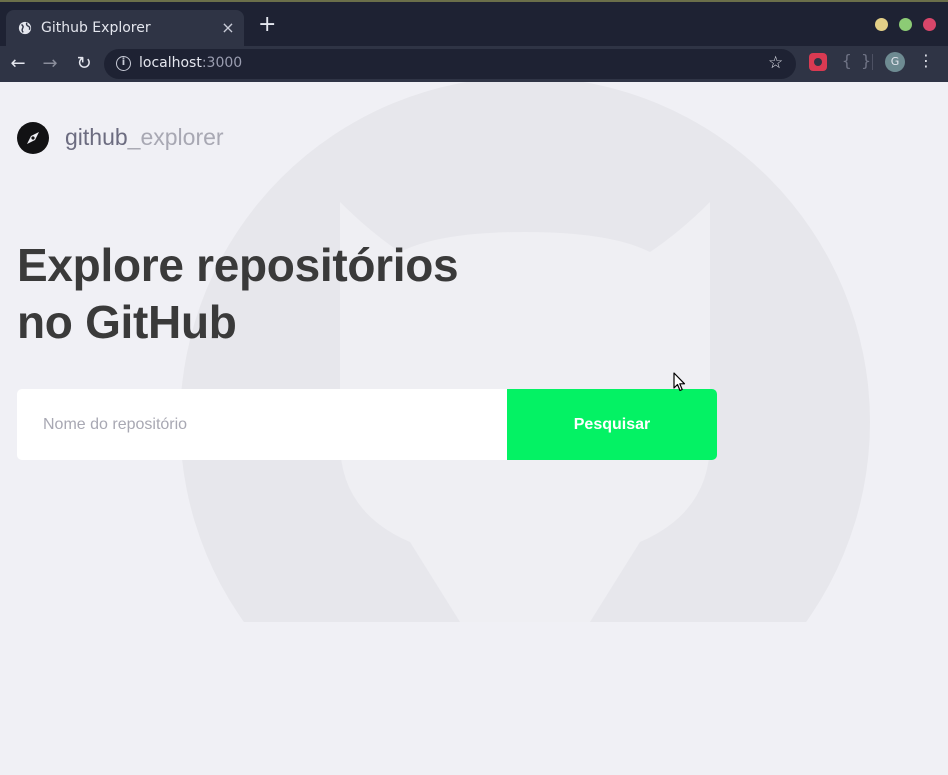  I want to click on extension-icon, so click(818, 62).